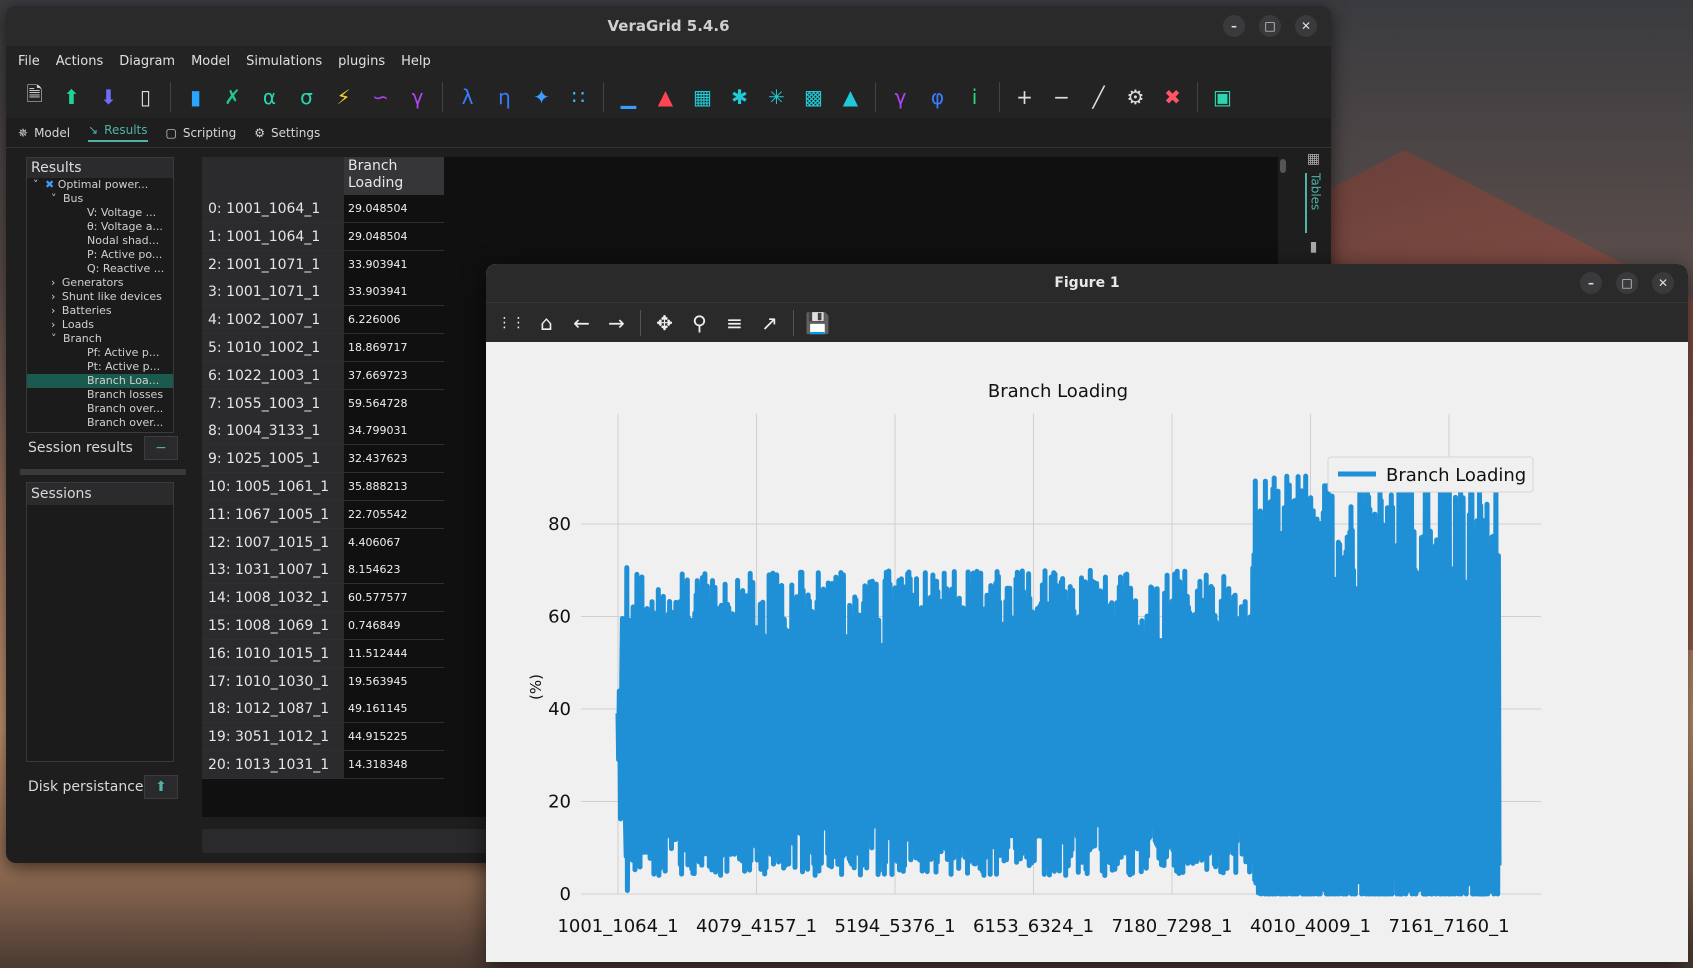  I want to click on menu-actions: Actions, so click(80, 61).